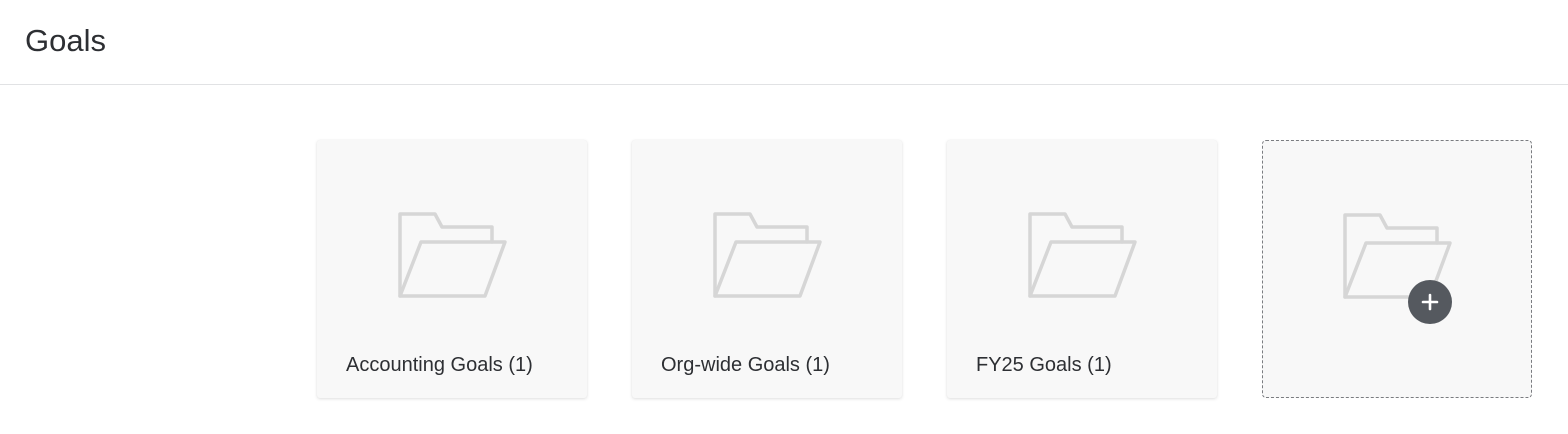 This screenshot has width=1568, height=434. I want to click on plus-badge, so click(1430, 302).